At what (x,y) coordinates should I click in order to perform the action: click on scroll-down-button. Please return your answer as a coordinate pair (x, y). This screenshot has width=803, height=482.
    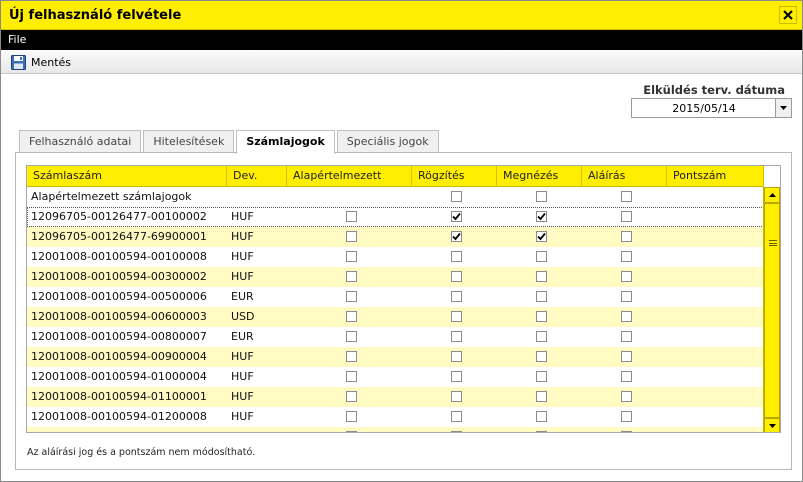
    Looking at the image, I should click on (772, 425).